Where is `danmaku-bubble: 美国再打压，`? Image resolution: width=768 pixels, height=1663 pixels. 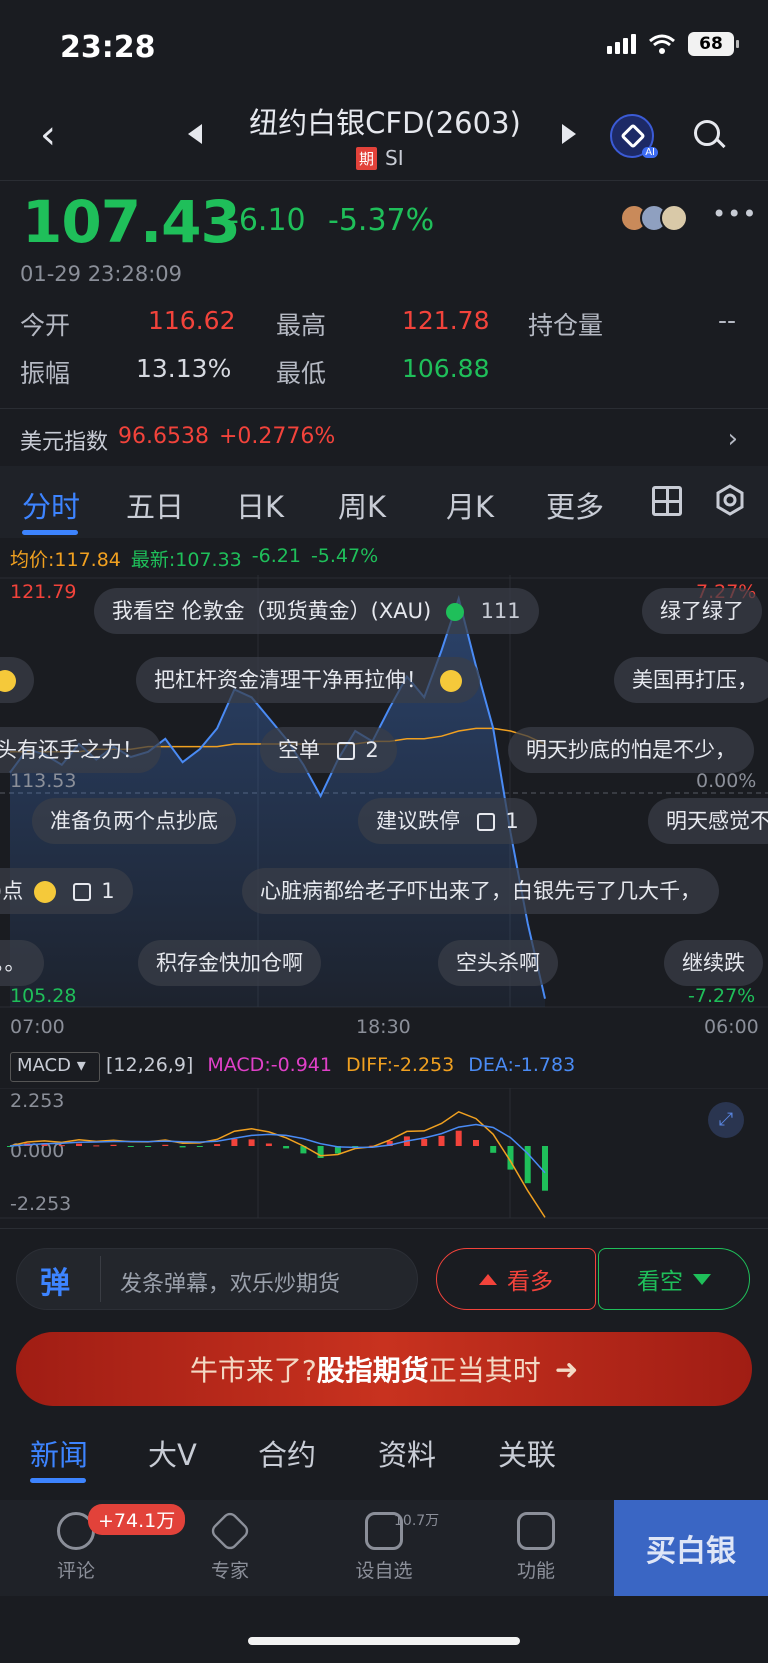 danmaku-bubble: 美国再打压， is located at coordinates (691, 680).